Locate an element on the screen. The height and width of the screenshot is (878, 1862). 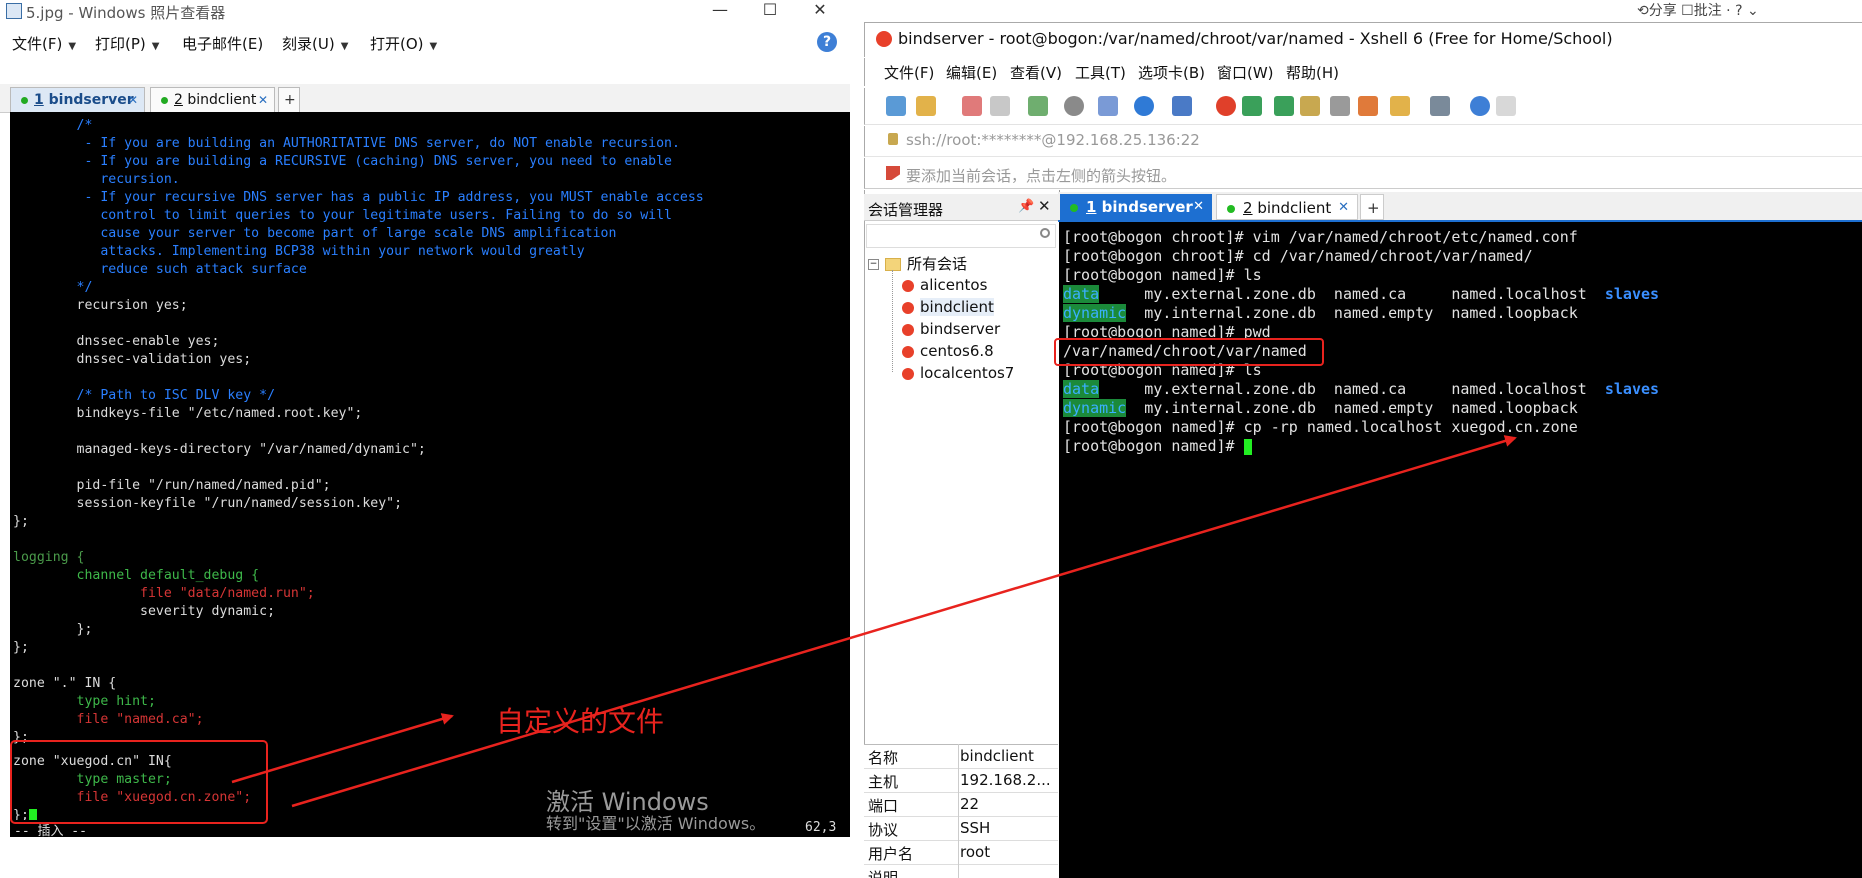
terminal-line: reduce such attack surface is located at coordinates (160, 269).